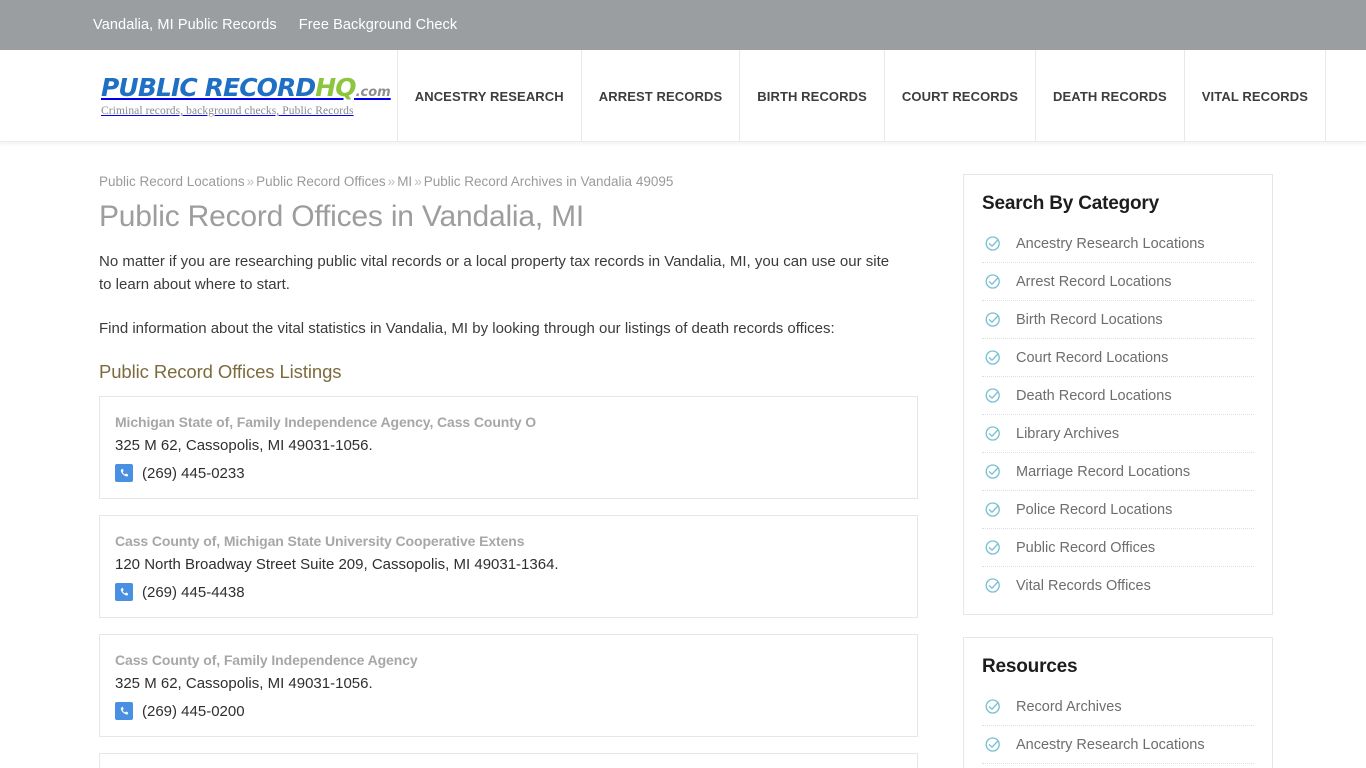 Image resolution: width=1366 pixels, height=768 pixels. What do you see at coordinates (342, 216) in the screenshot?
I see `page-title: Public Record Offices in Vandalia, MI` at bounding box center [342, 216].